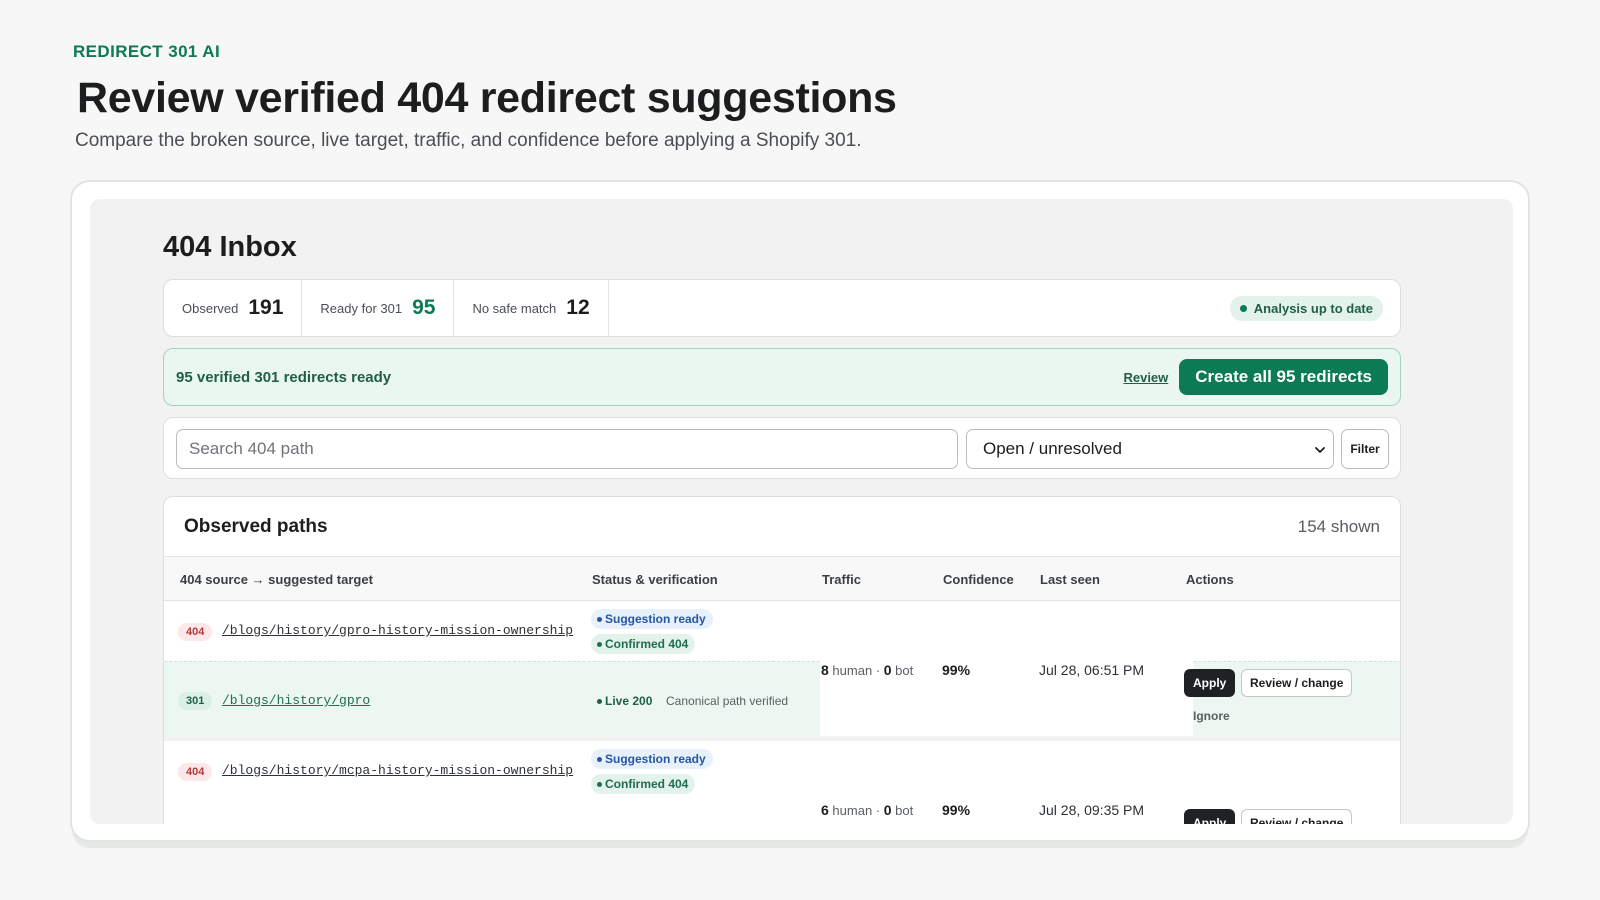 The width and height of the screenshot is (1600, 900). I want to click on target-path-link: /blogs/history/gpro, so click(296, 700).